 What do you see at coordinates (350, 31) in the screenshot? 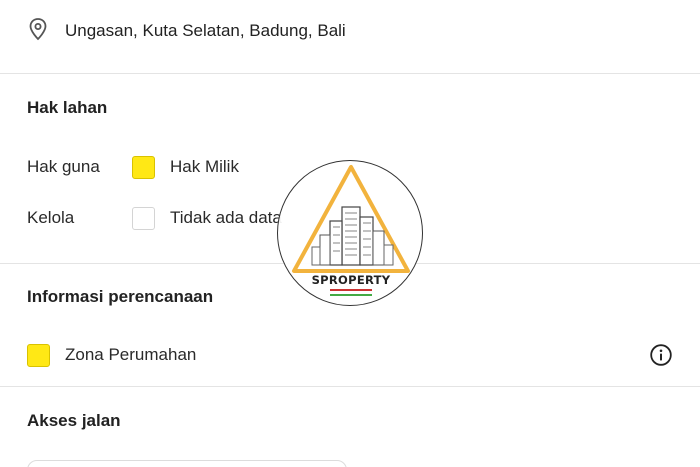
I see `location-row: Ungasan, Kuta Selatan, Badung, Bali` at bounding box center [350, 31].